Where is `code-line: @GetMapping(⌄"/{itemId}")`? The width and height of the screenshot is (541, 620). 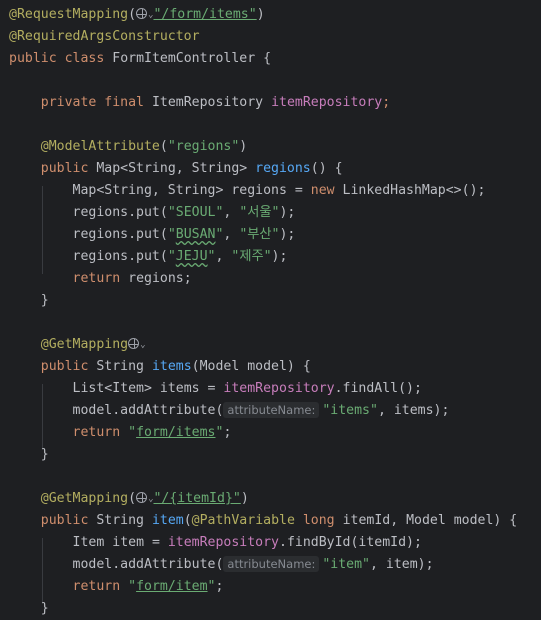 code-line: @GetMapping(⌄"/{itemId}") is located at coordinates (144, 498).